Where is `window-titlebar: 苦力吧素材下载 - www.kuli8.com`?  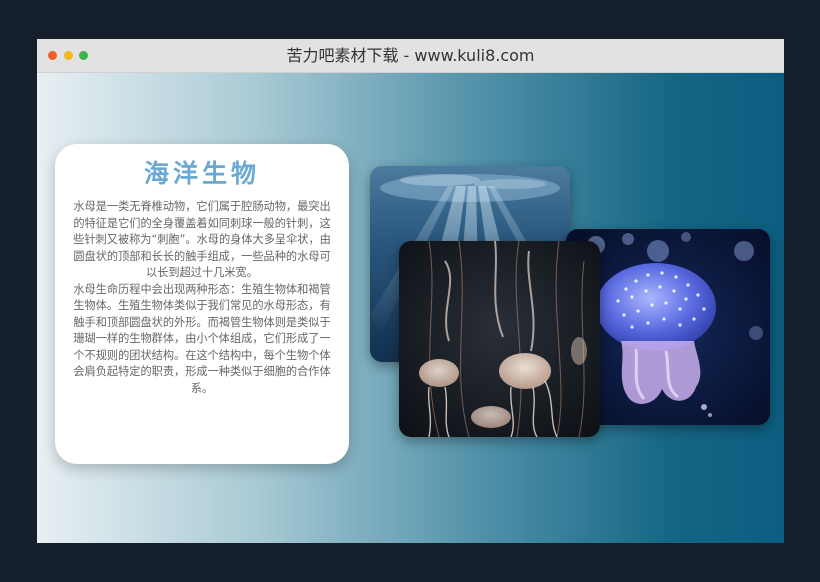 window-titlebar: 苦力吧素材下载 - www.kuli8.com is located at coordinates (410, 56).